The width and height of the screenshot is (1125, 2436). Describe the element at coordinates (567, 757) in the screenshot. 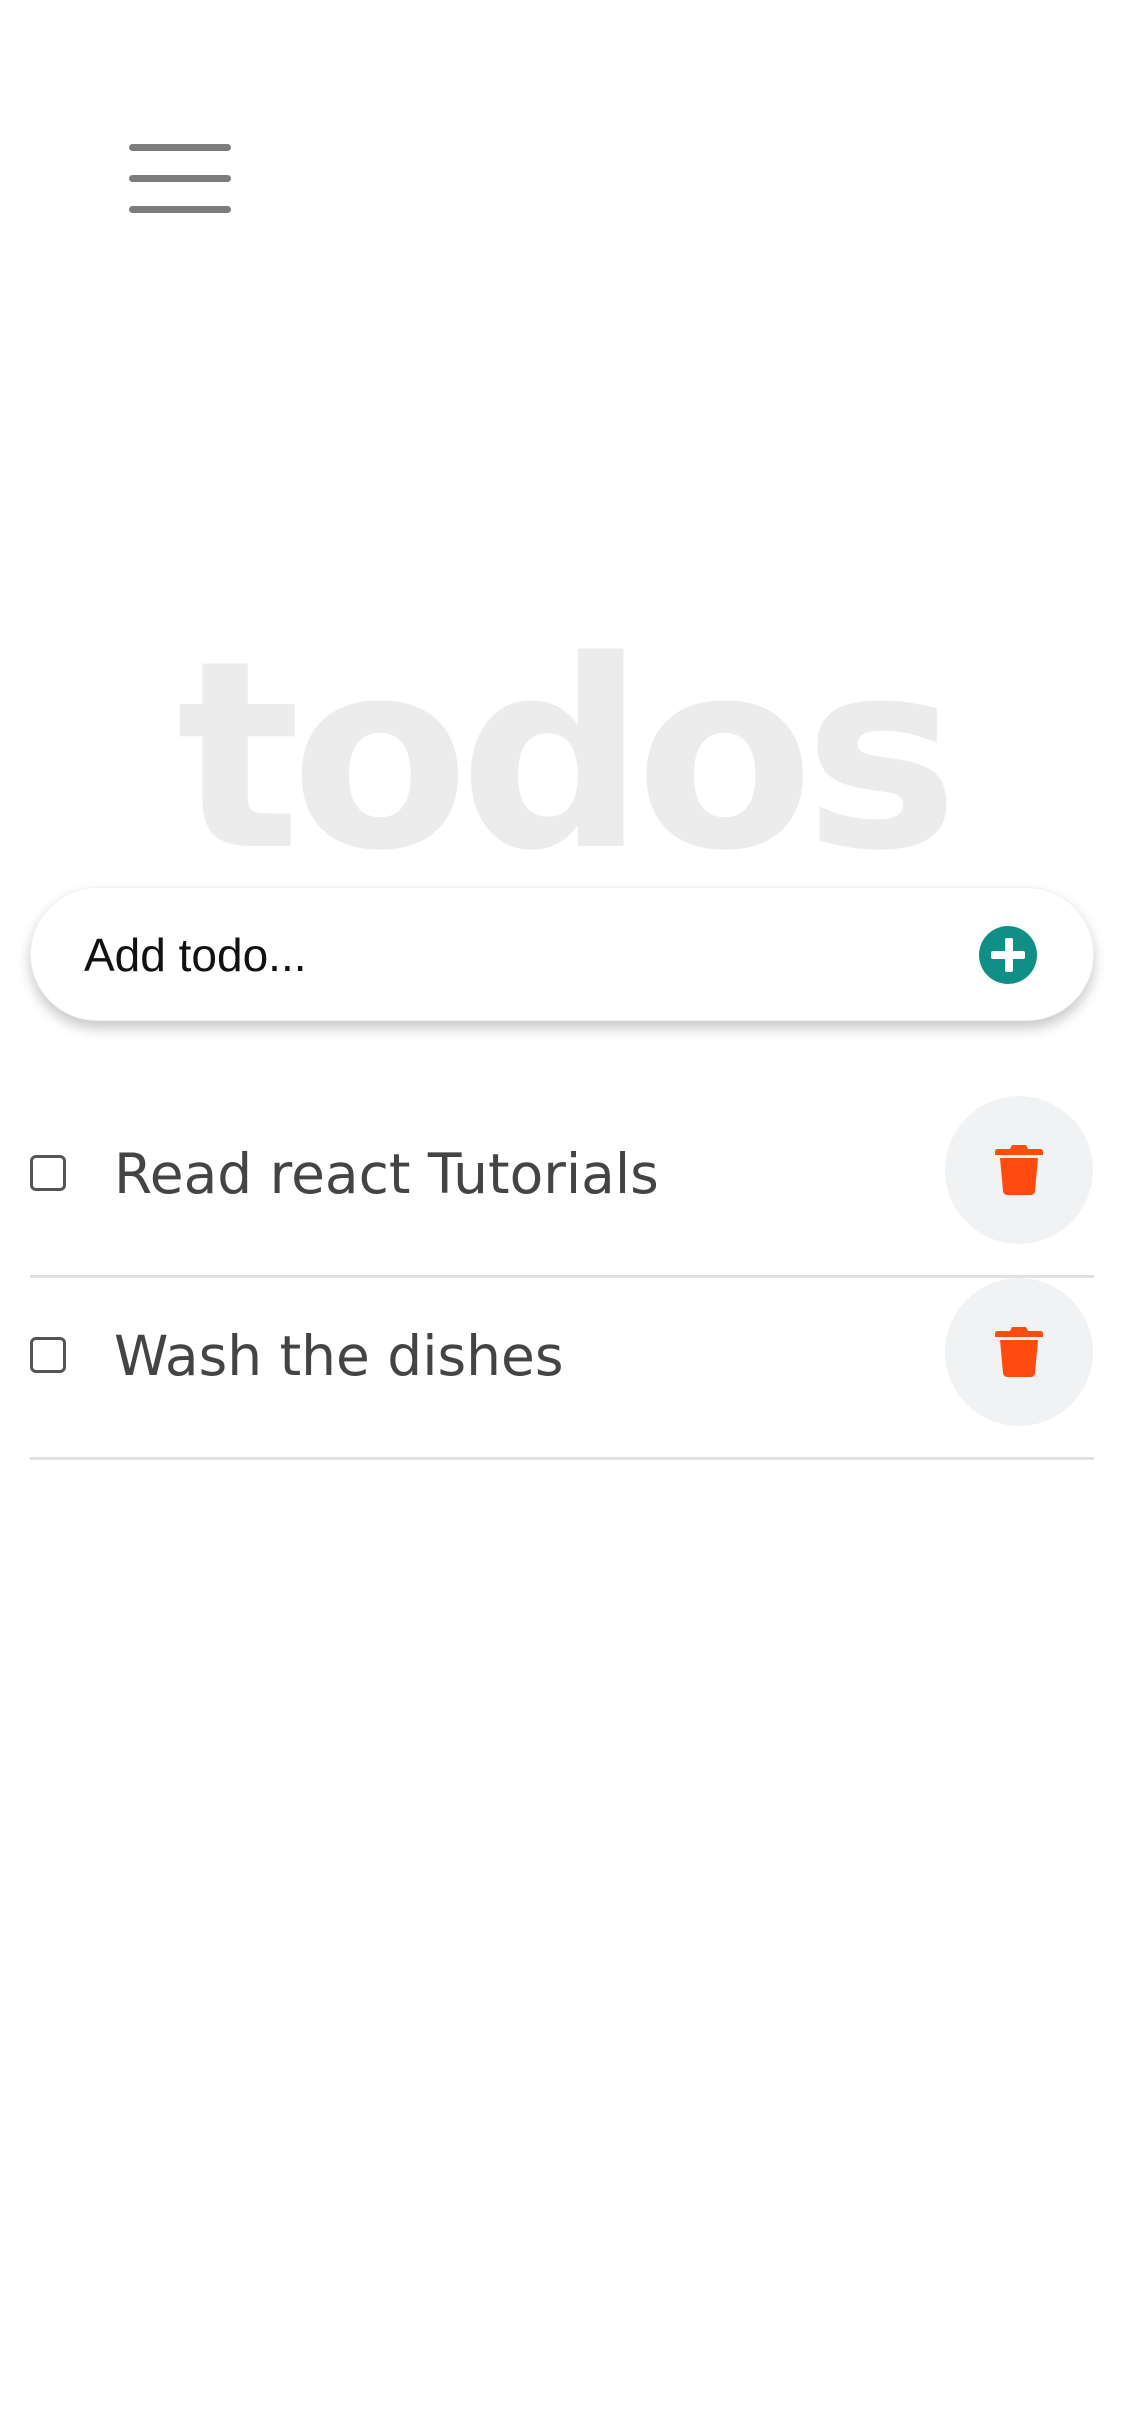

I see `app-title: todos` at that location.